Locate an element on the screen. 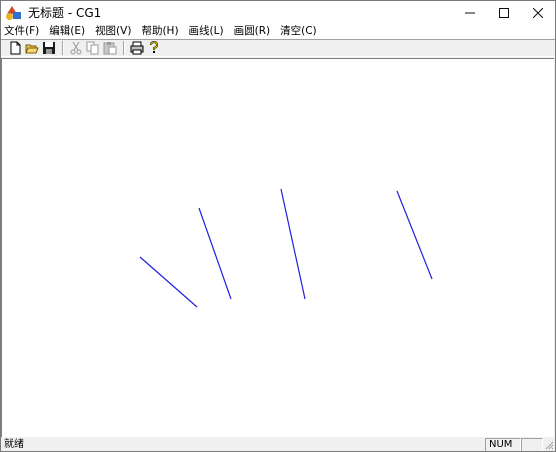 This screenshot has height=452, width=556. menu-help: 帮助(H) is located at coordinates (159, 31).